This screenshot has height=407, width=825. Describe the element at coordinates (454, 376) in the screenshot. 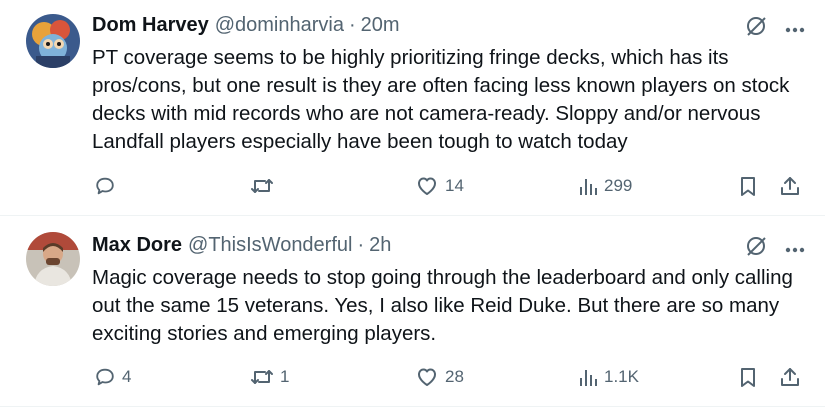

I see `like-count: 28` at that location.